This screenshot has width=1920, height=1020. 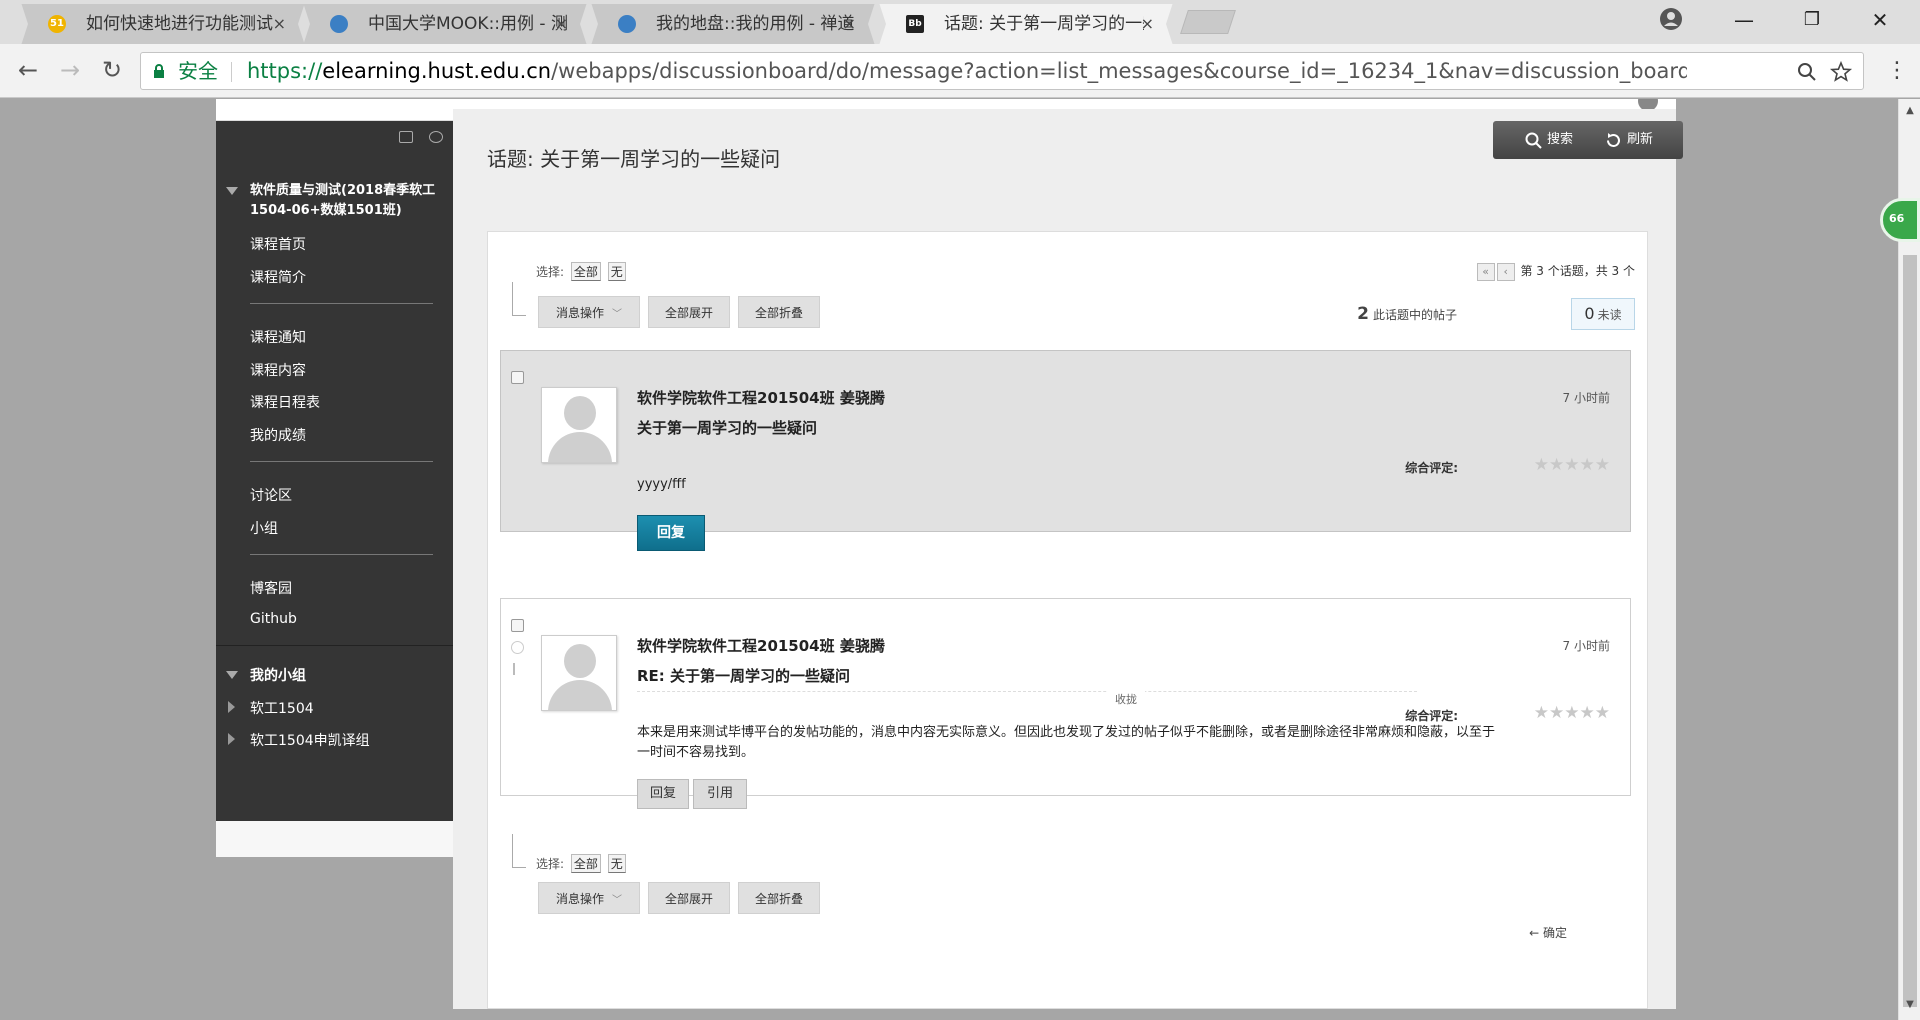 What do you see at coordinates (232, 675) in the screenshot?
I see `my-groups-caret-icon` at bounding box center [232, 675].